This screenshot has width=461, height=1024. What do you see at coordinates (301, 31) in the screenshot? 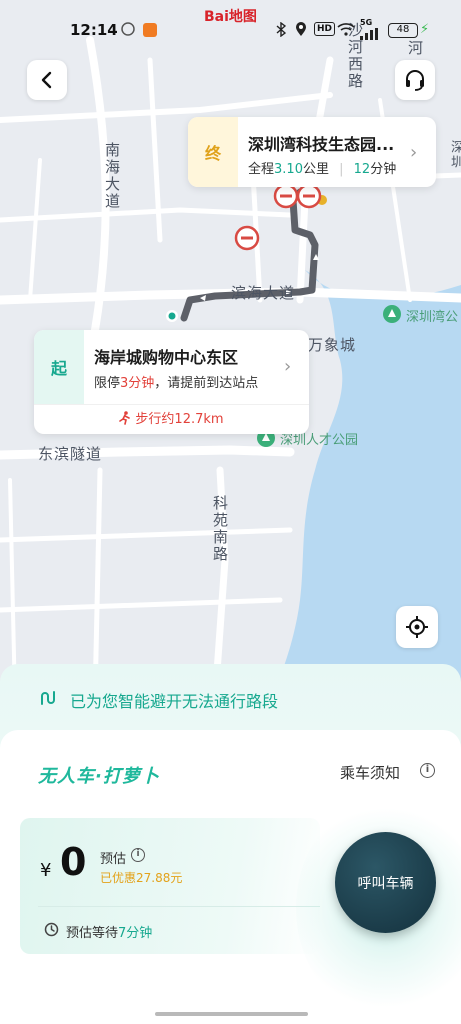
I see `location-icon` at bounding box center [301, 31].